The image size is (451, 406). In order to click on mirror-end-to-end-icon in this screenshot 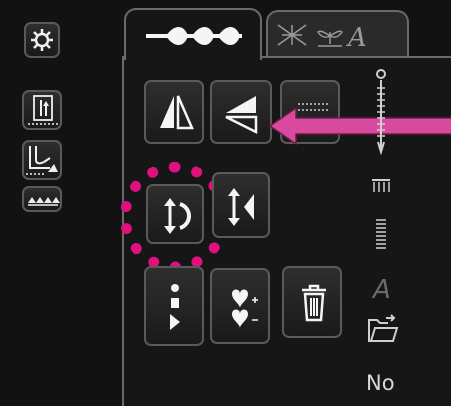, I will do `click(241, 115)`.